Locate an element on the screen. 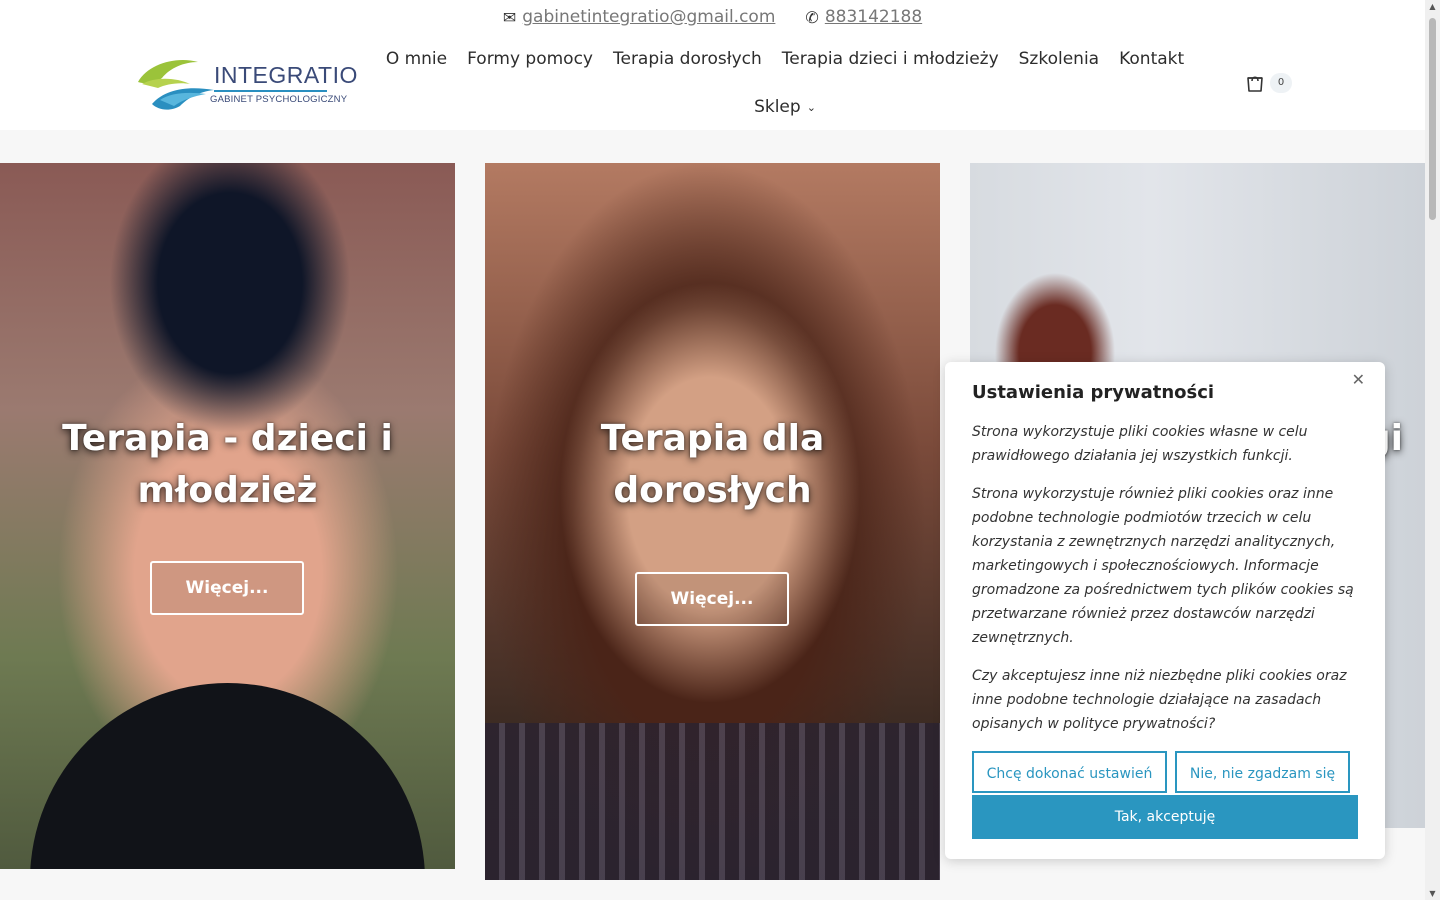 This screenshot has width=1440, height=900. nav-item-kontakt: Kontakt is located at coordinates (1151, 59).